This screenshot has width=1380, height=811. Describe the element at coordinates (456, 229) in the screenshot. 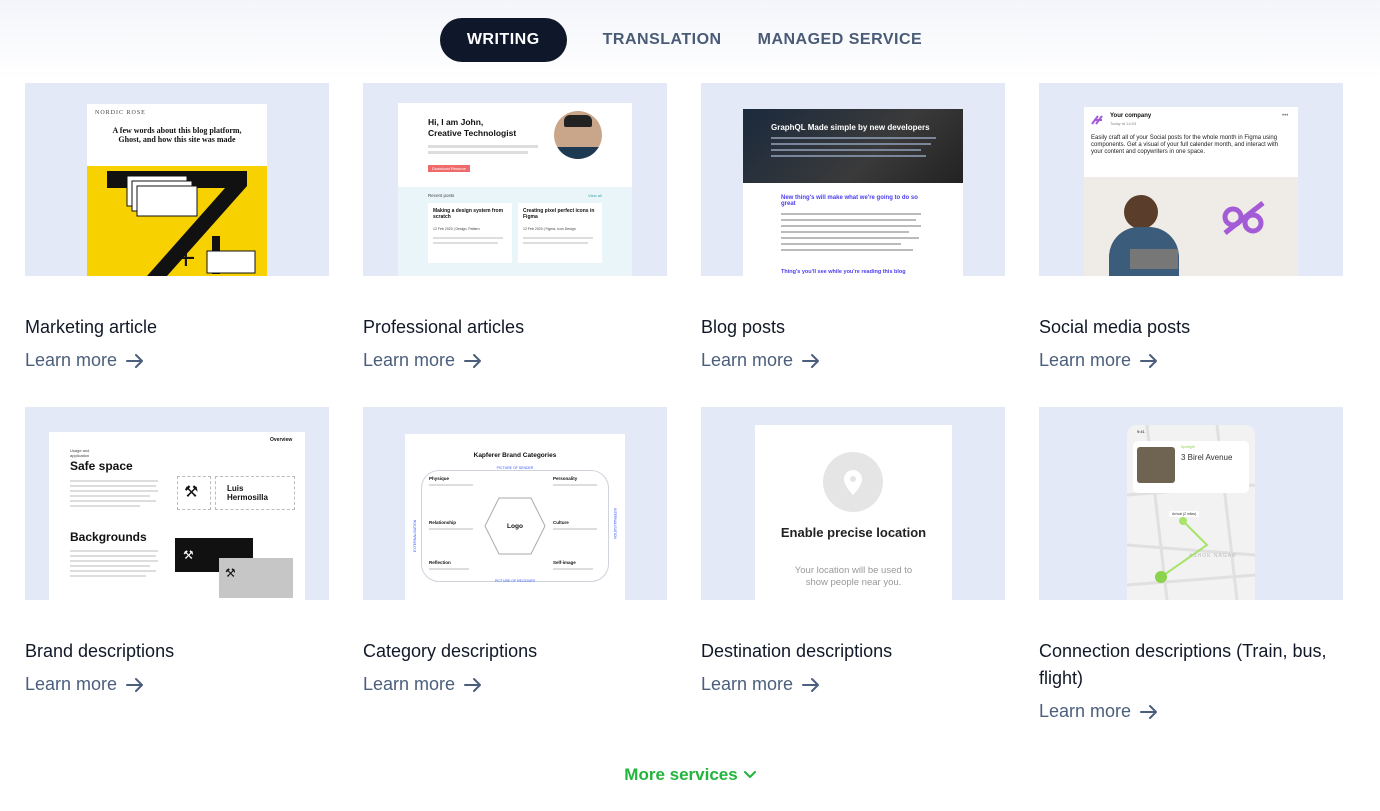

I see `post-meta: 12 Feb 2020 | Design, Pattern` at that location.